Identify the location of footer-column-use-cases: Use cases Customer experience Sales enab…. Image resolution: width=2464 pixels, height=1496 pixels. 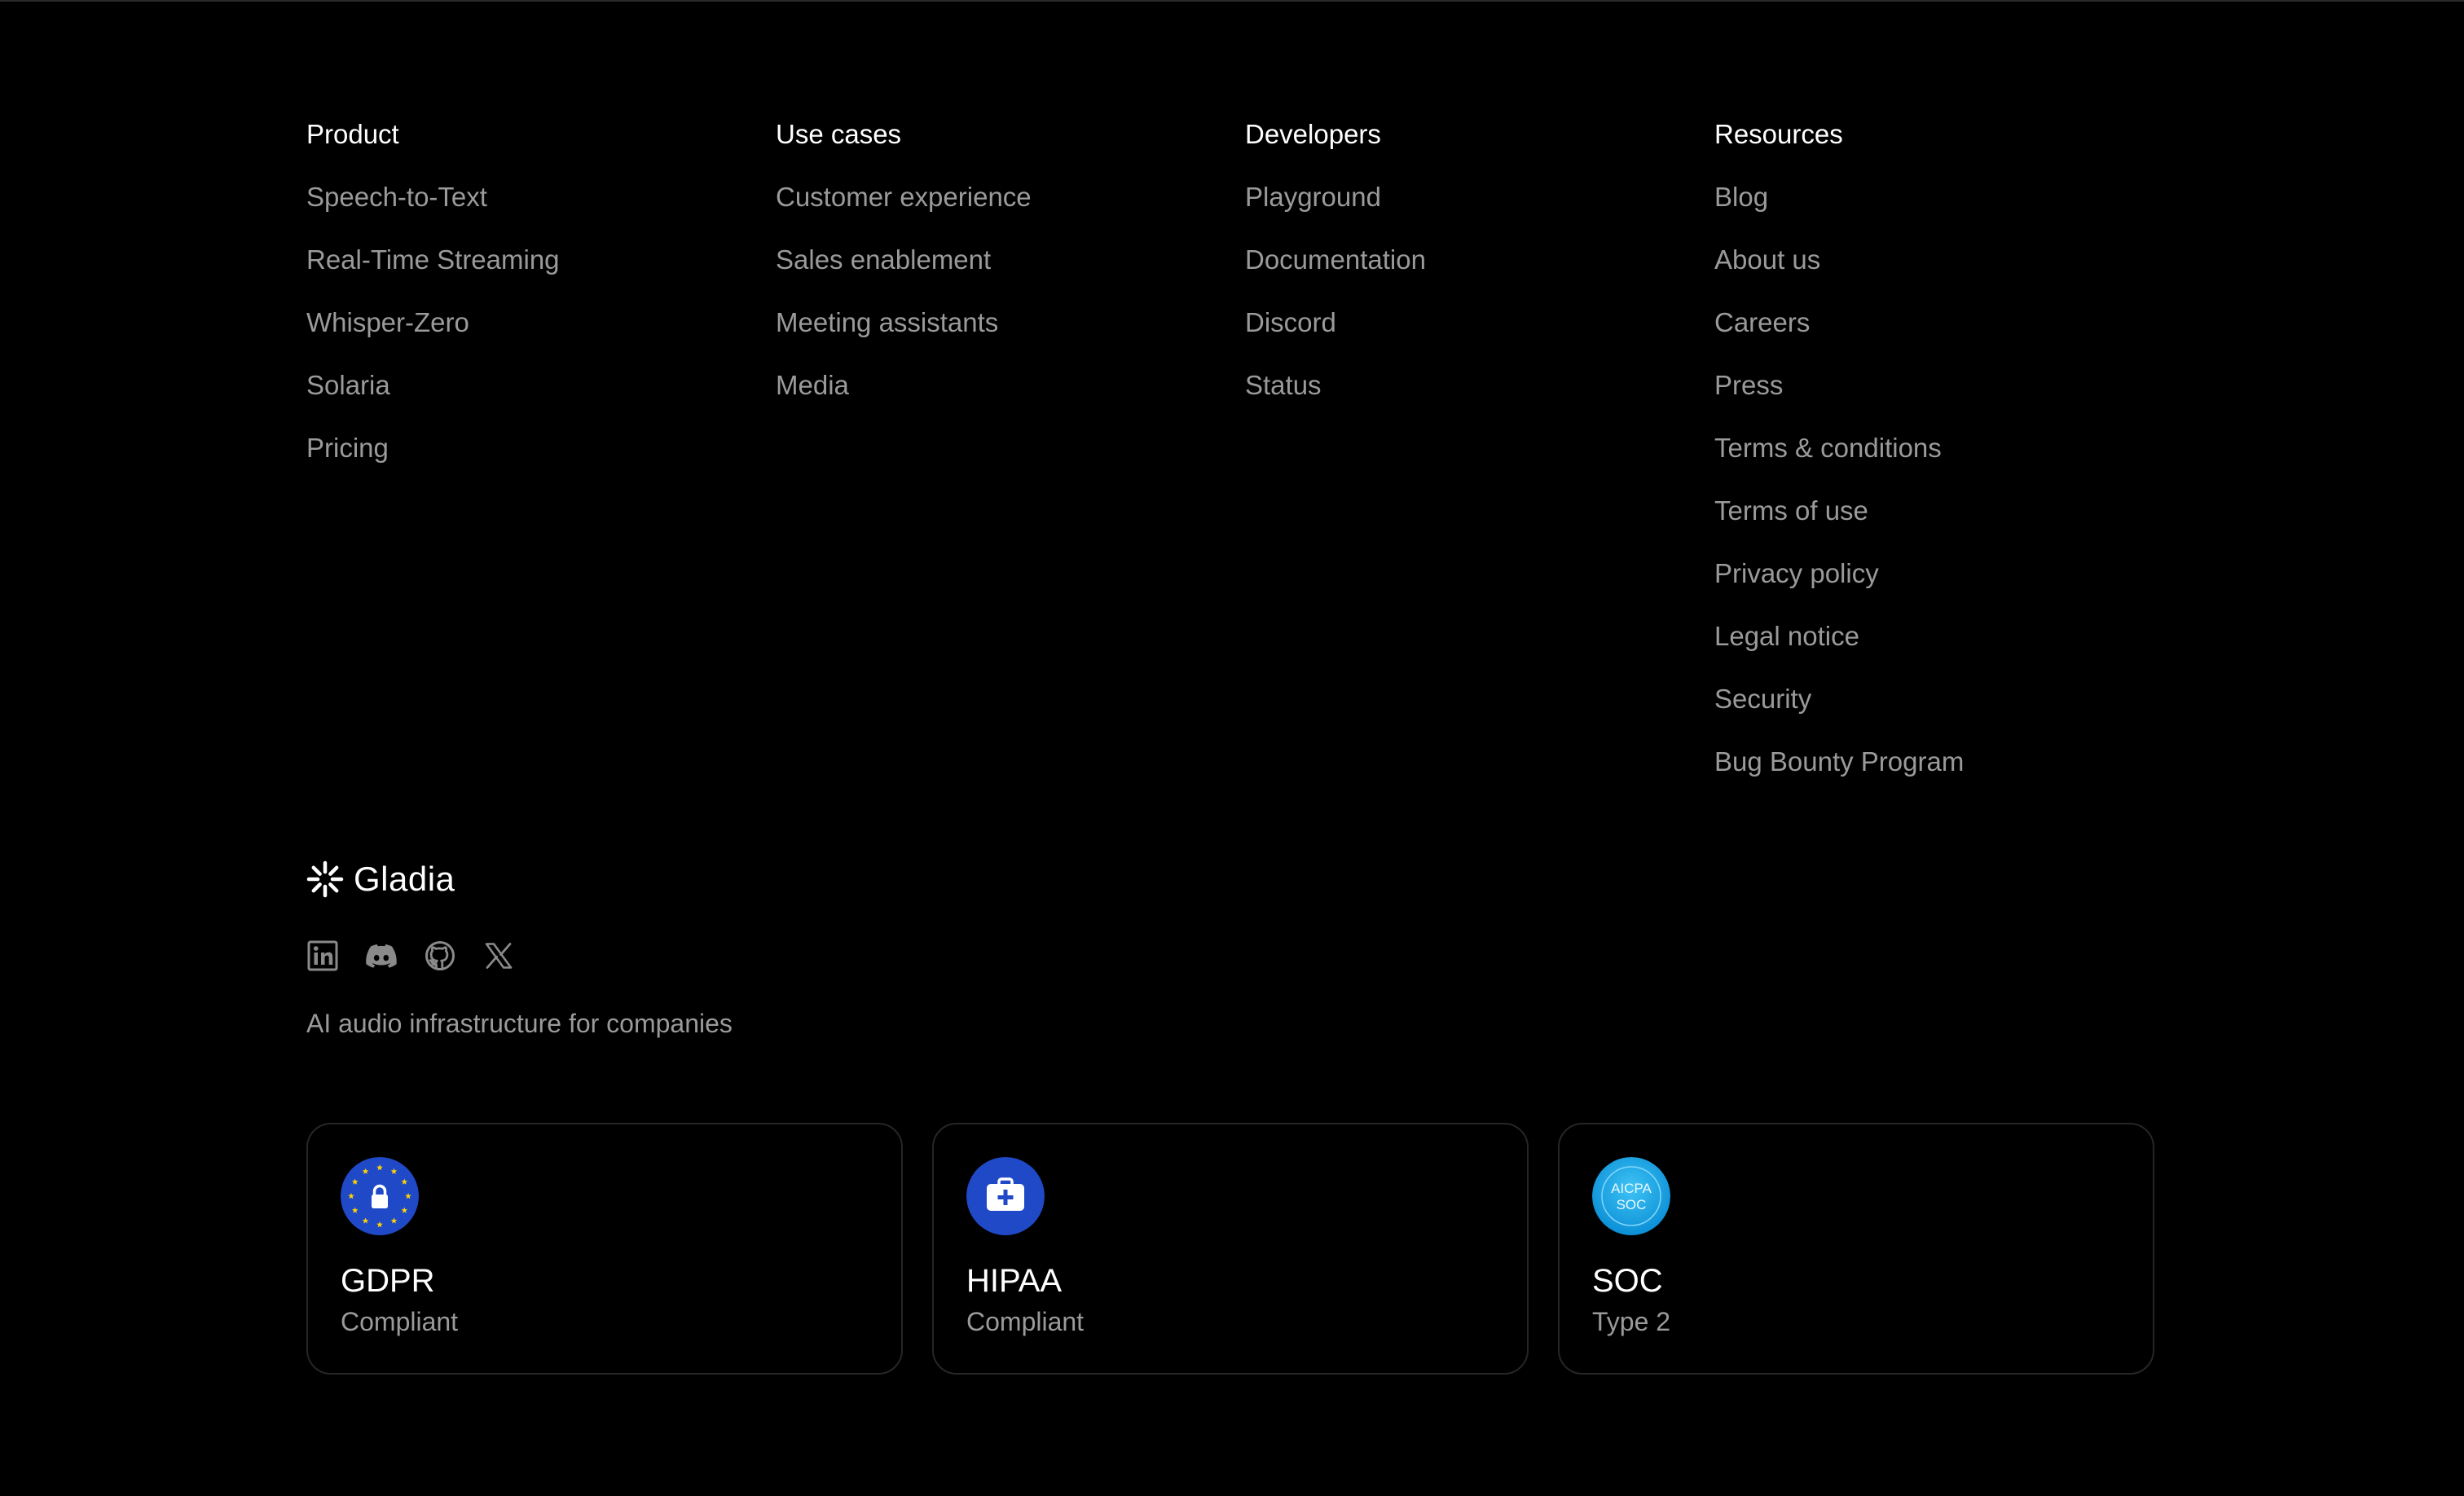
(1004, 275).